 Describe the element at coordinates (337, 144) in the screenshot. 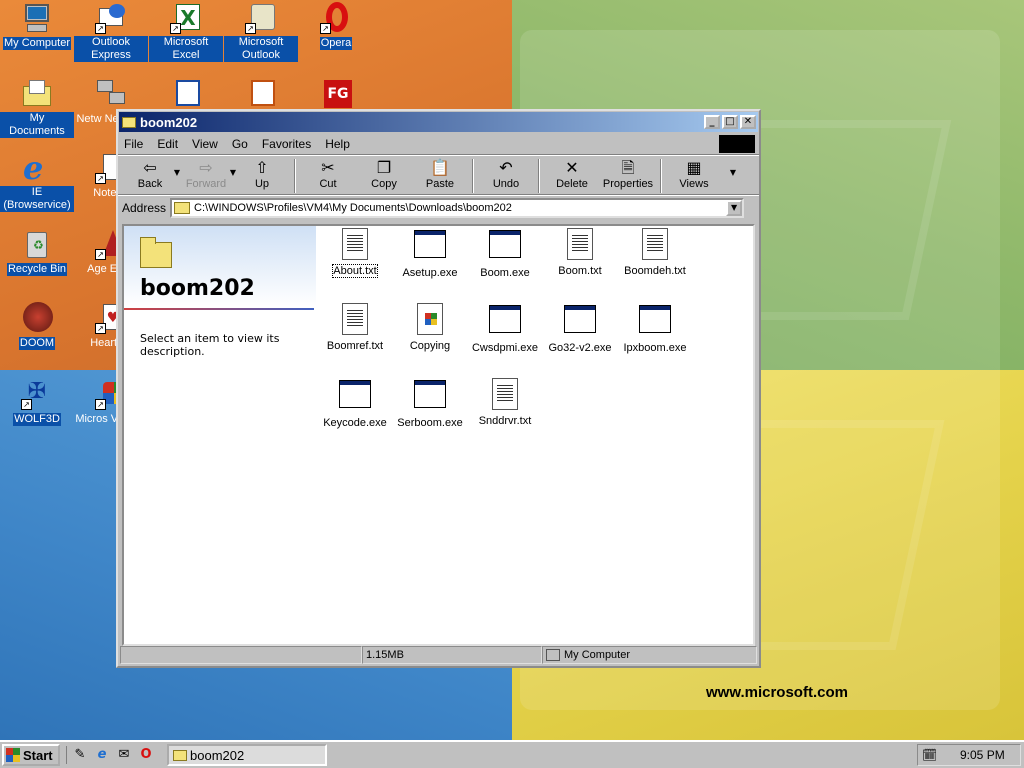

I see `menu-help: Help` at that location.